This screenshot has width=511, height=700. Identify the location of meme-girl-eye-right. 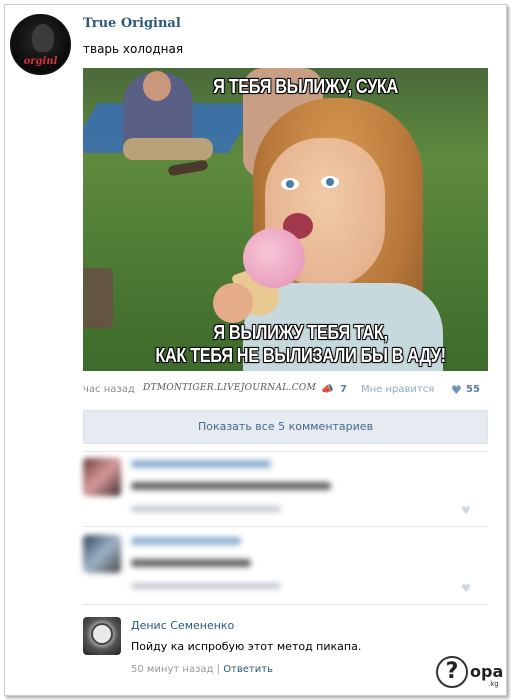
(330, 182).